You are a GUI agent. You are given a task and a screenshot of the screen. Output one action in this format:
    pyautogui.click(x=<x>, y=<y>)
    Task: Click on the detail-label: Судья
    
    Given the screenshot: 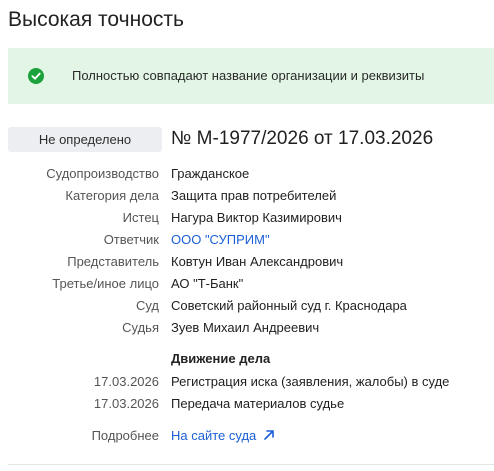 What is the action you would take?
    pyautogui.click(x=140, y=327)
    